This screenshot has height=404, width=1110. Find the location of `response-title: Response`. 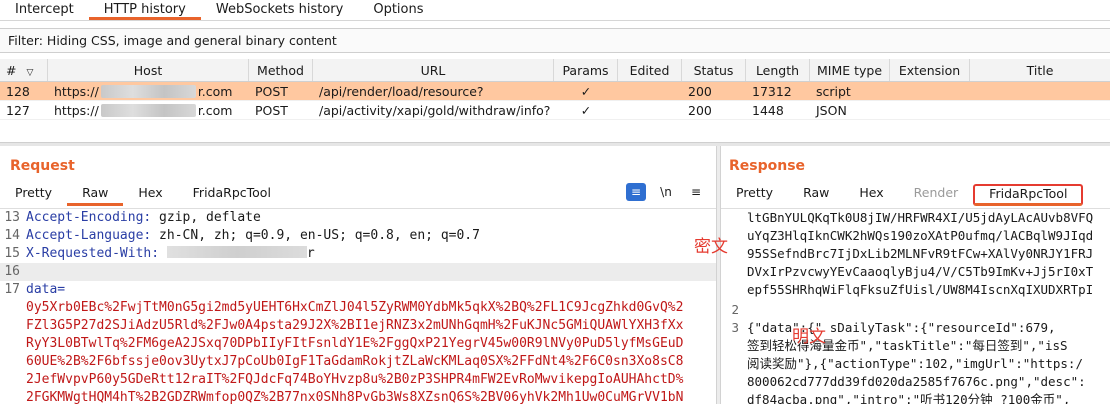

response-title: Response is located at coordinates (767, 166).